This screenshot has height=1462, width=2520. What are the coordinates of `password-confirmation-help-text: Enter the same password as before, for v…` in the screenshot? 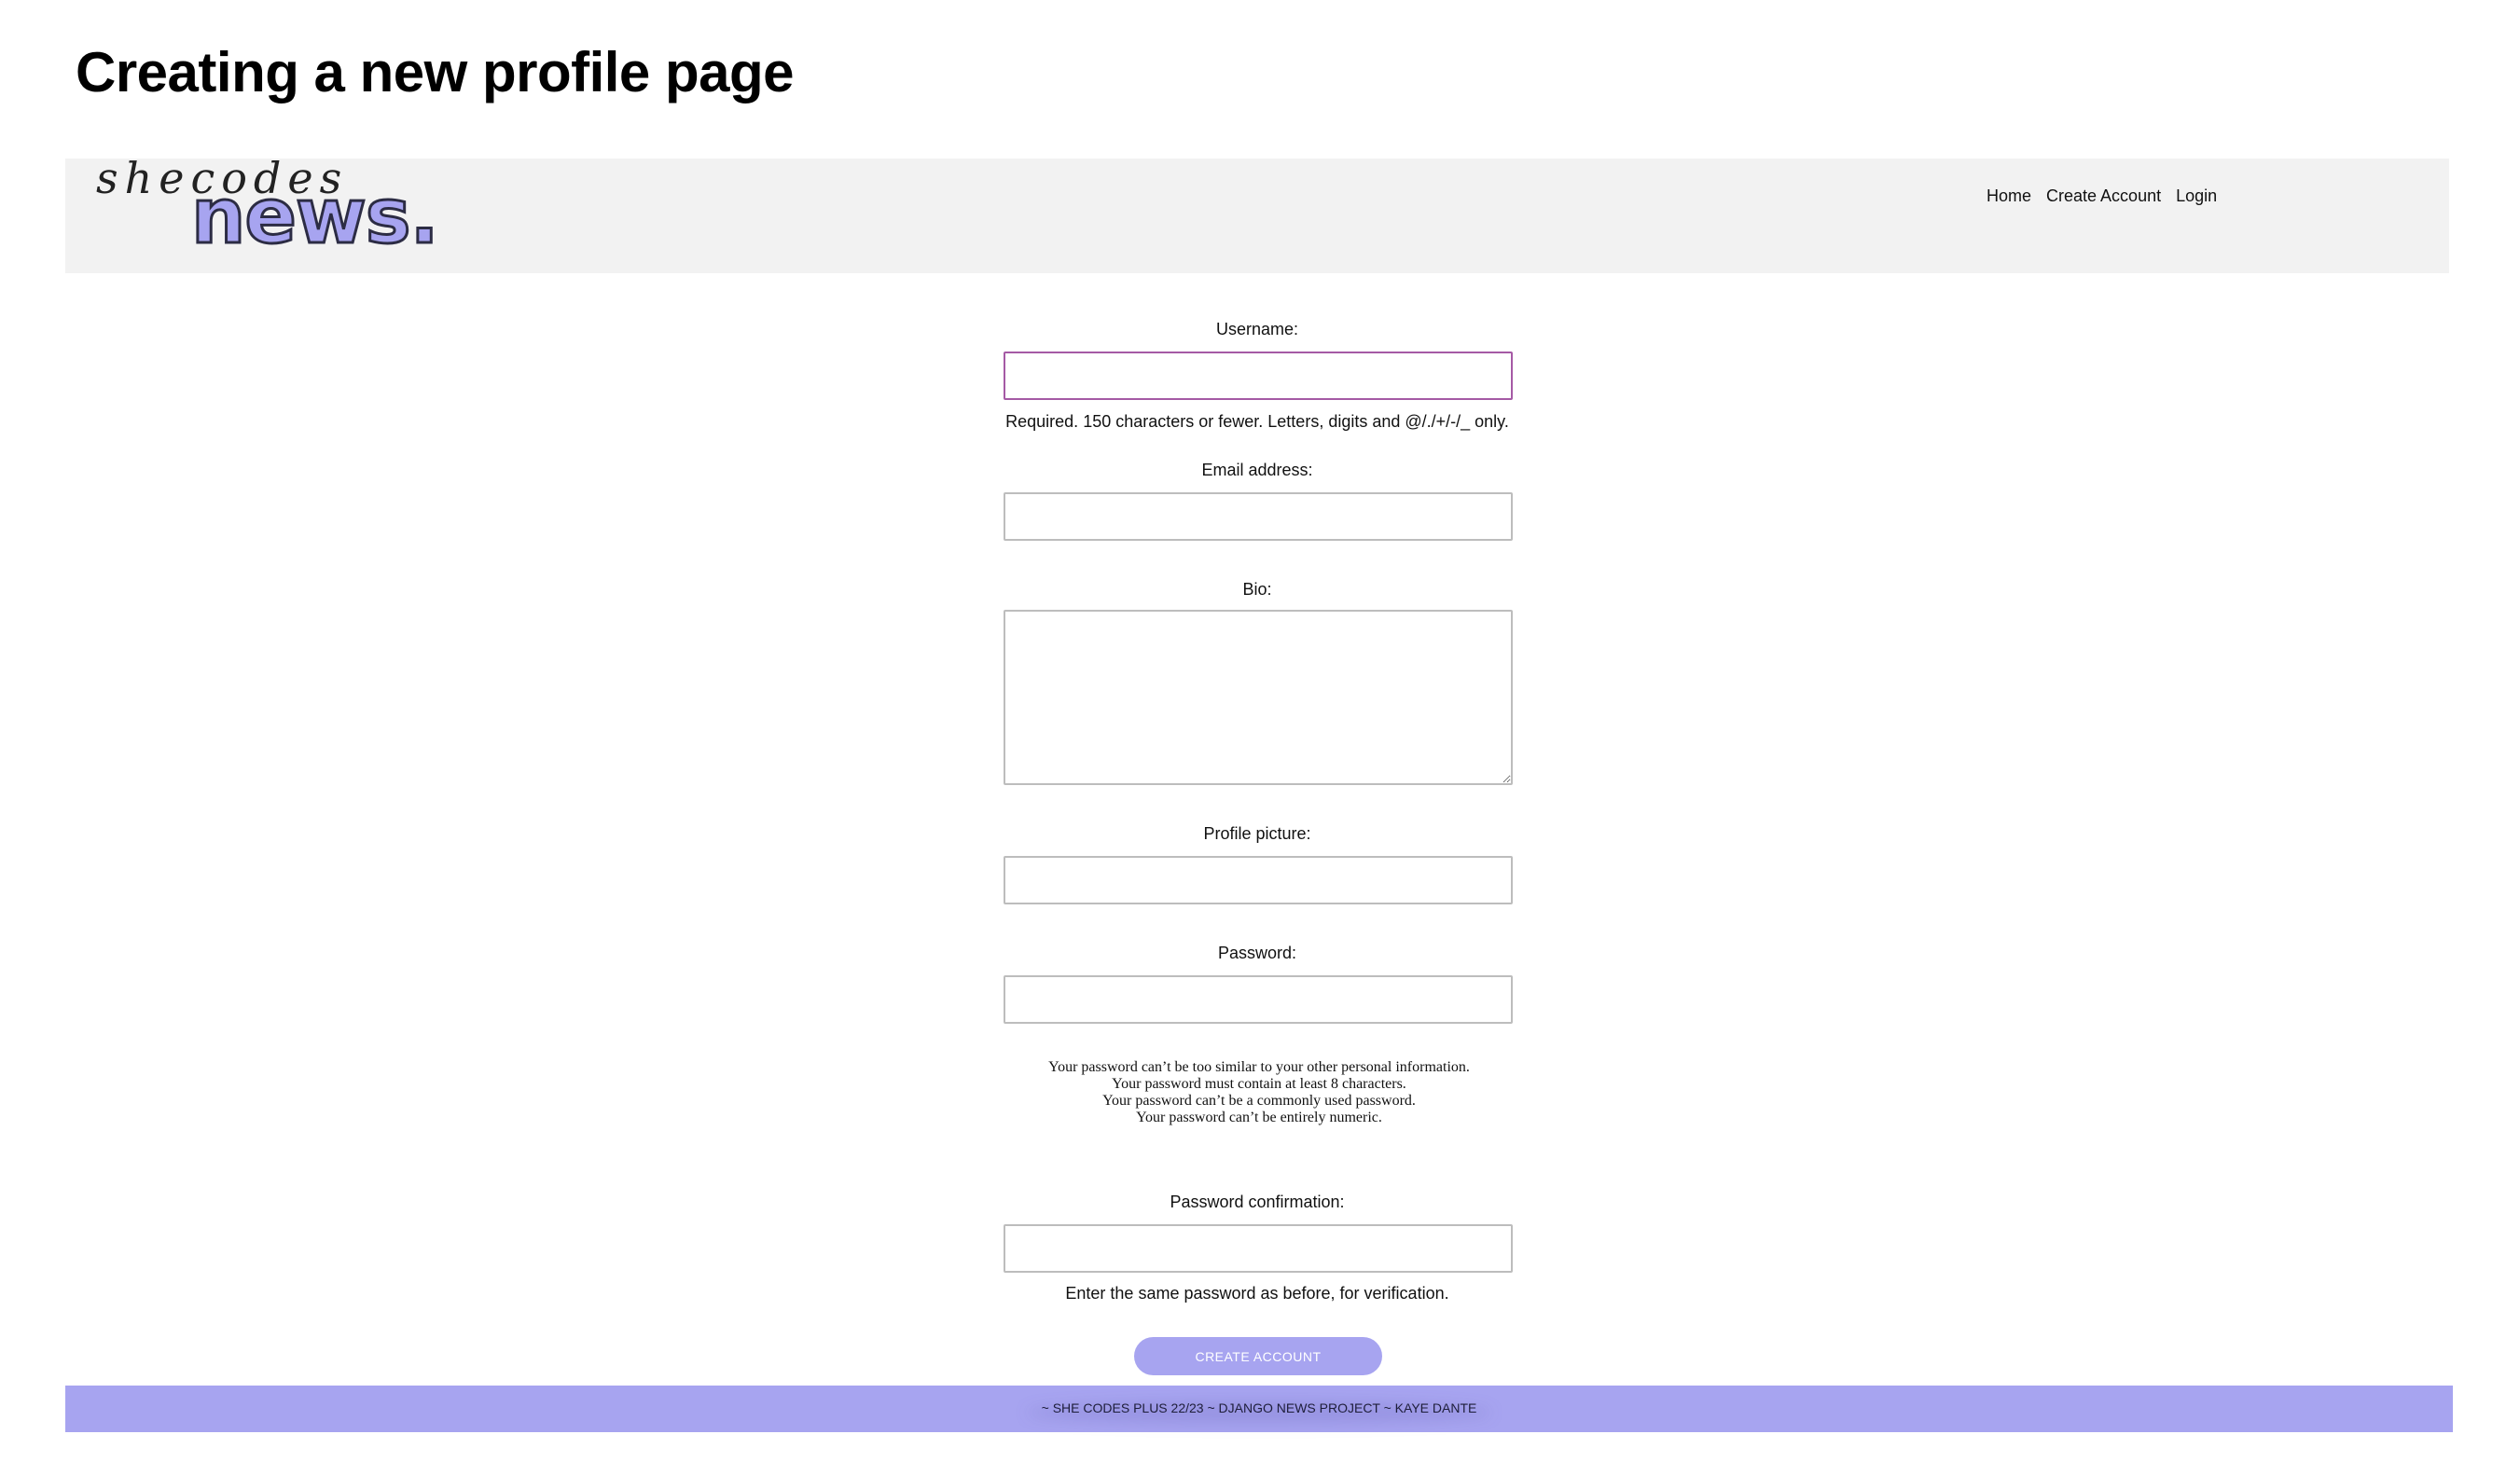 It's located at (1257, 1293).